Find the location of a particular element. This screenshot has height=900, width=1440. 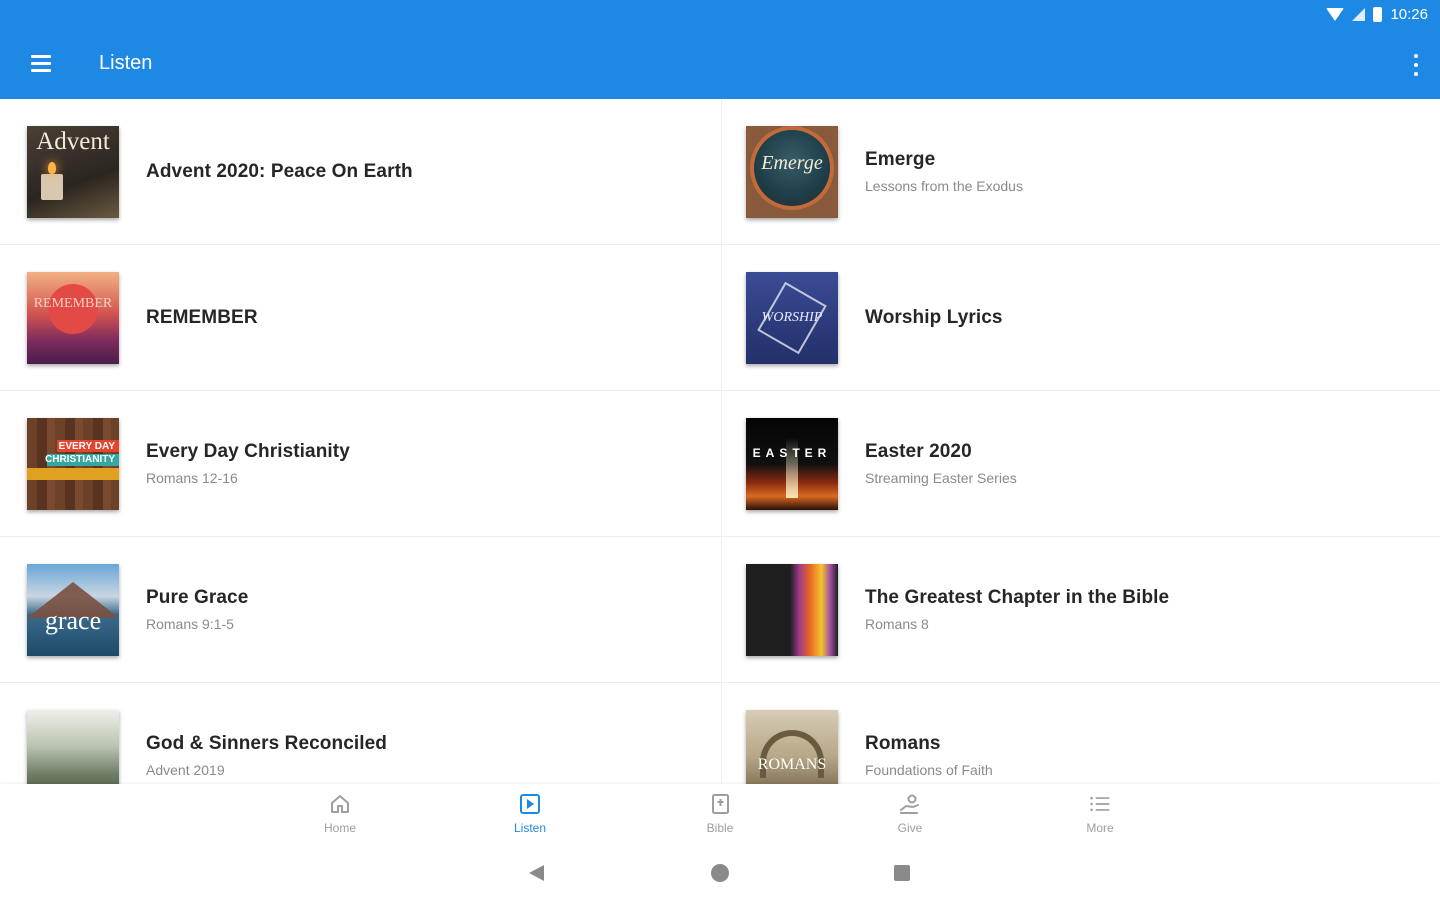

series-artwork: grace is located at coordinates (73, 609).